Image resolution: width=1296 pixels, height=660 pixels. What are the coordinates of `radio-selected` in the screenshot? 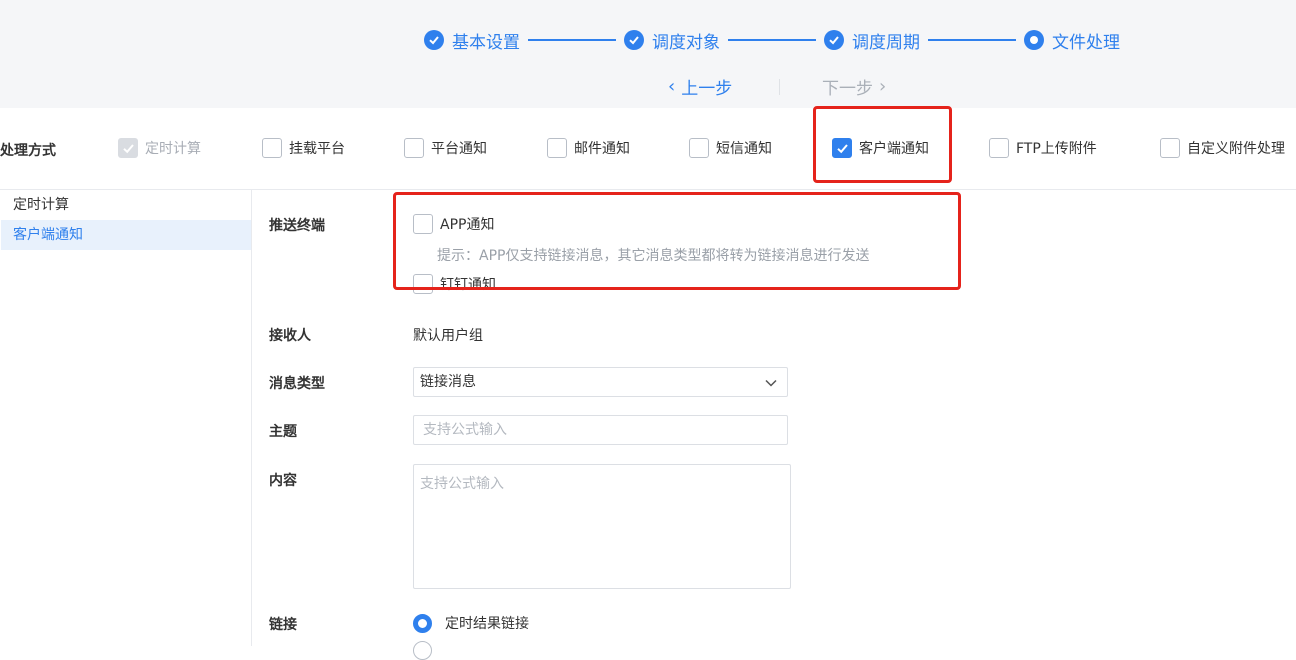 It's located at (422, 623).